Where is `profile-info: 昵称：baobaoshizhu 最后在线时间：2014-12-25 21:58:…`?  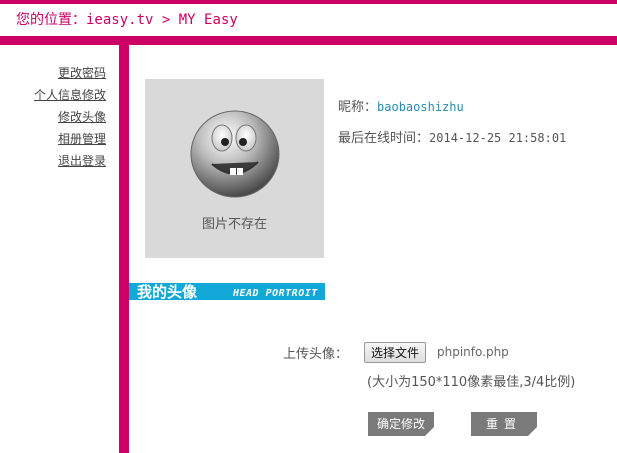
profile-info: 昵称：baobaoshizhu 最后在线时间：2014-12-25 21:58:… is located at coordinates (452, 127).